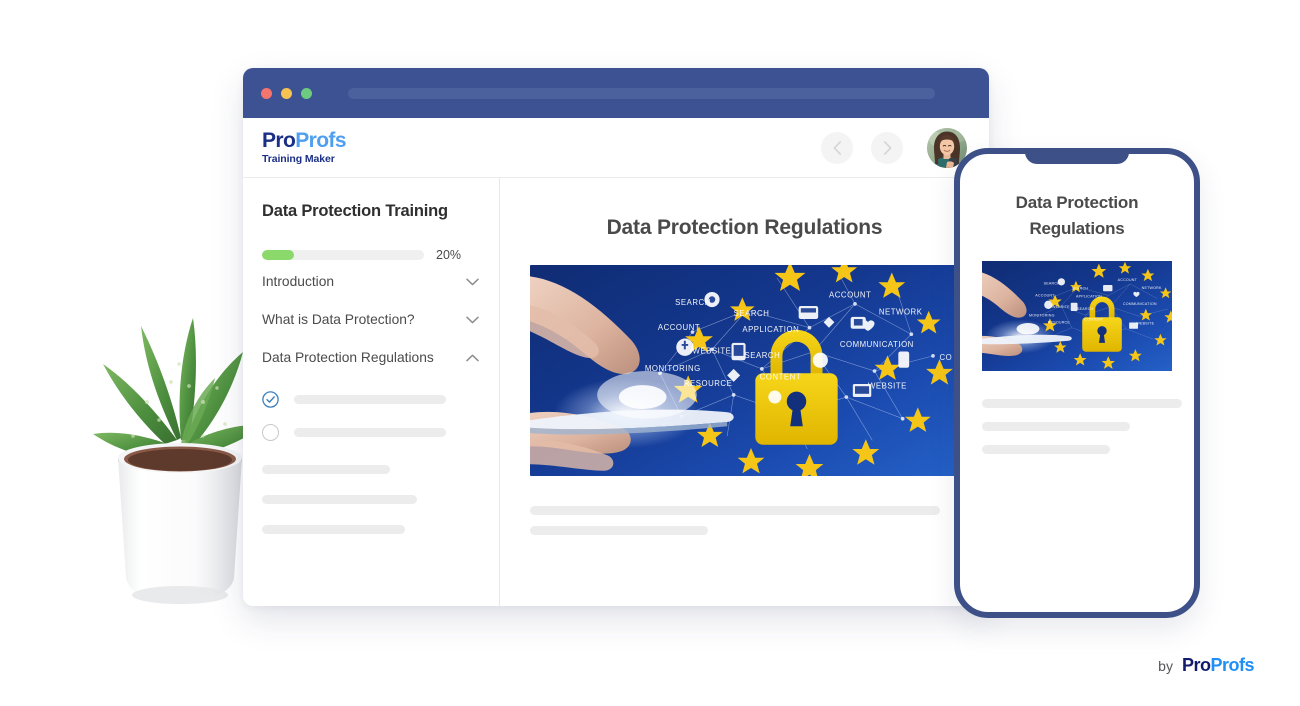  I want to click on next-slide-button, so click(887, 147).